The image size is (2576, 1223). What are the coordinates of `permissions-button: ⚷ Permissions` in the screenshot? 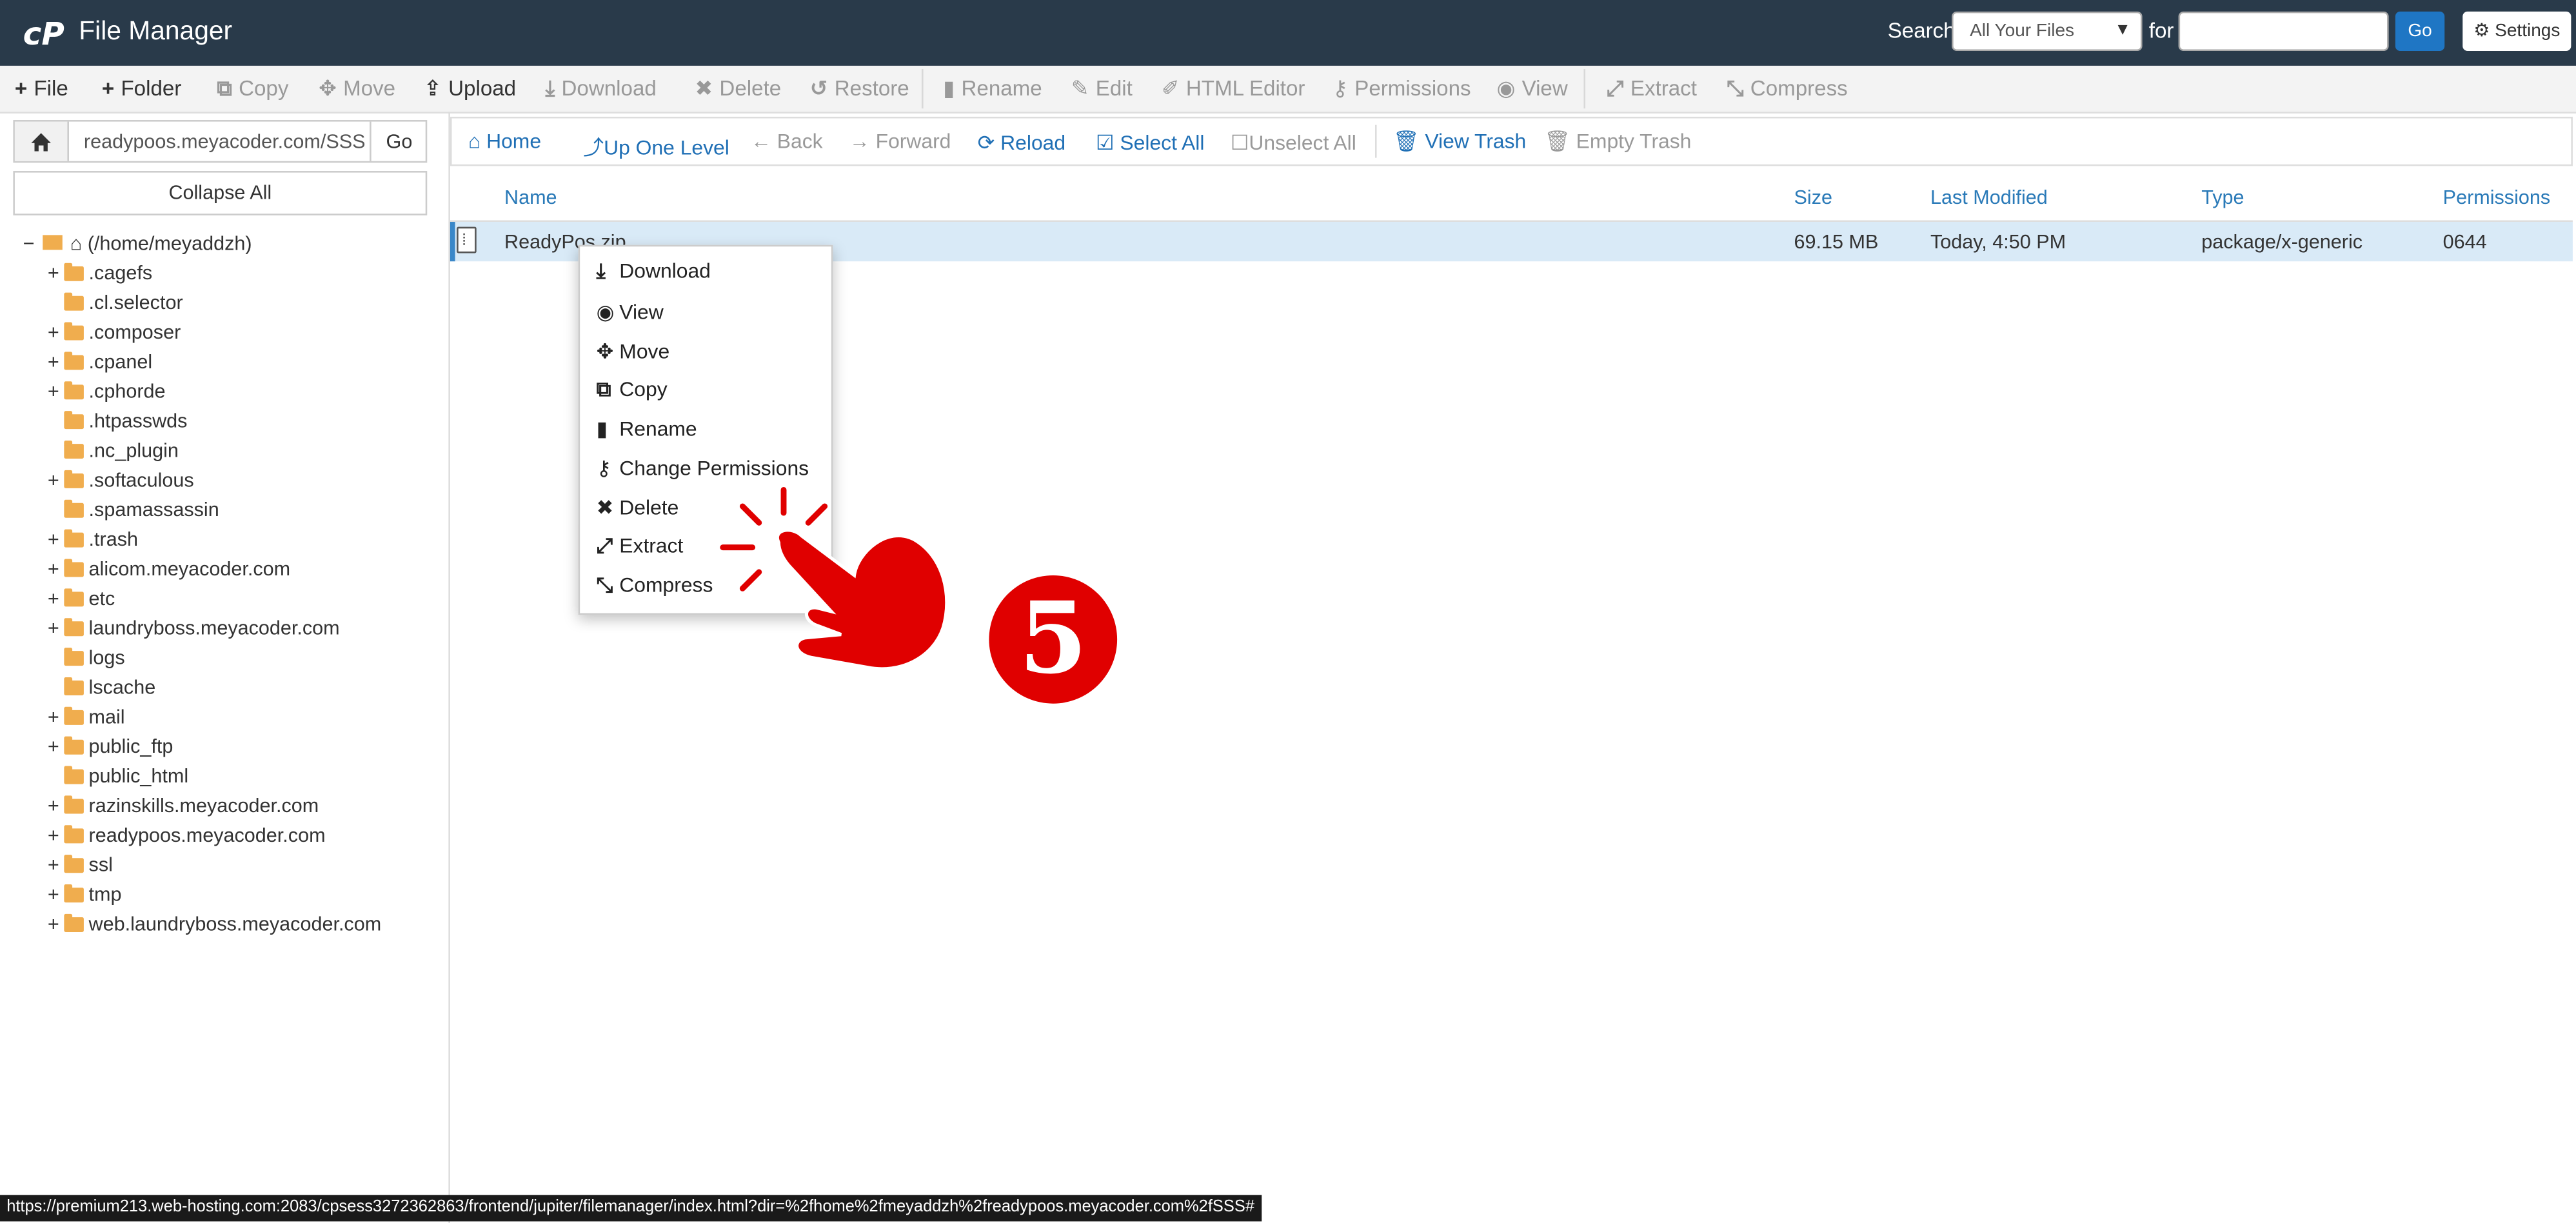 It's located at (1402, 88).